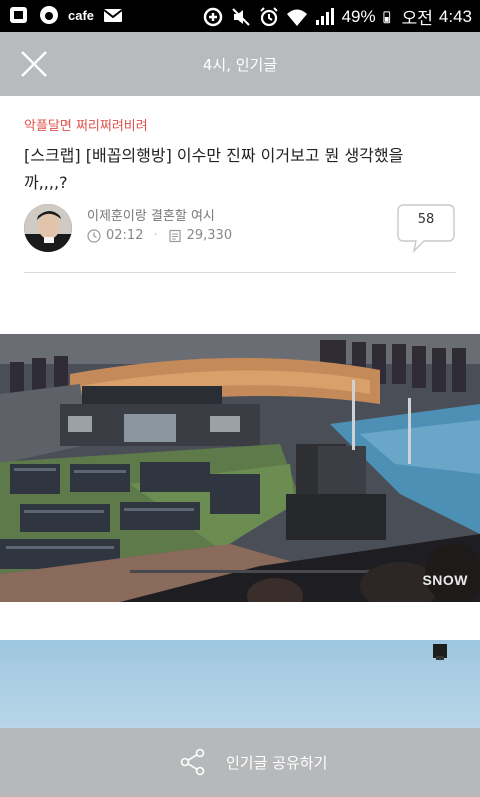  What do you see at coordinates (94, 235) in the screenshot?
I see `clock-icon` at bounding box center [94, 235].